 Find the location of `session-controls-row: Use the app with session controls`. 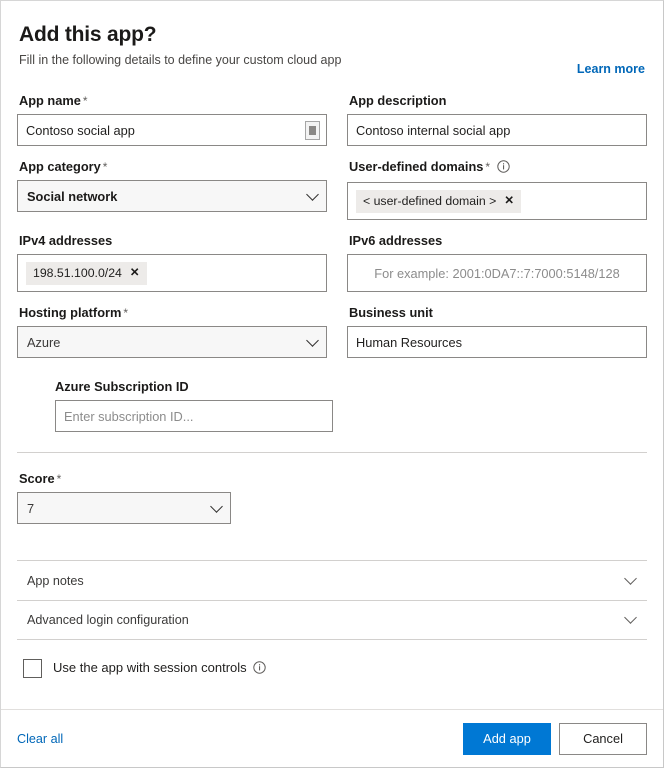

session-controls-row: Use the app with session controls is located at coordinates (332, 668).